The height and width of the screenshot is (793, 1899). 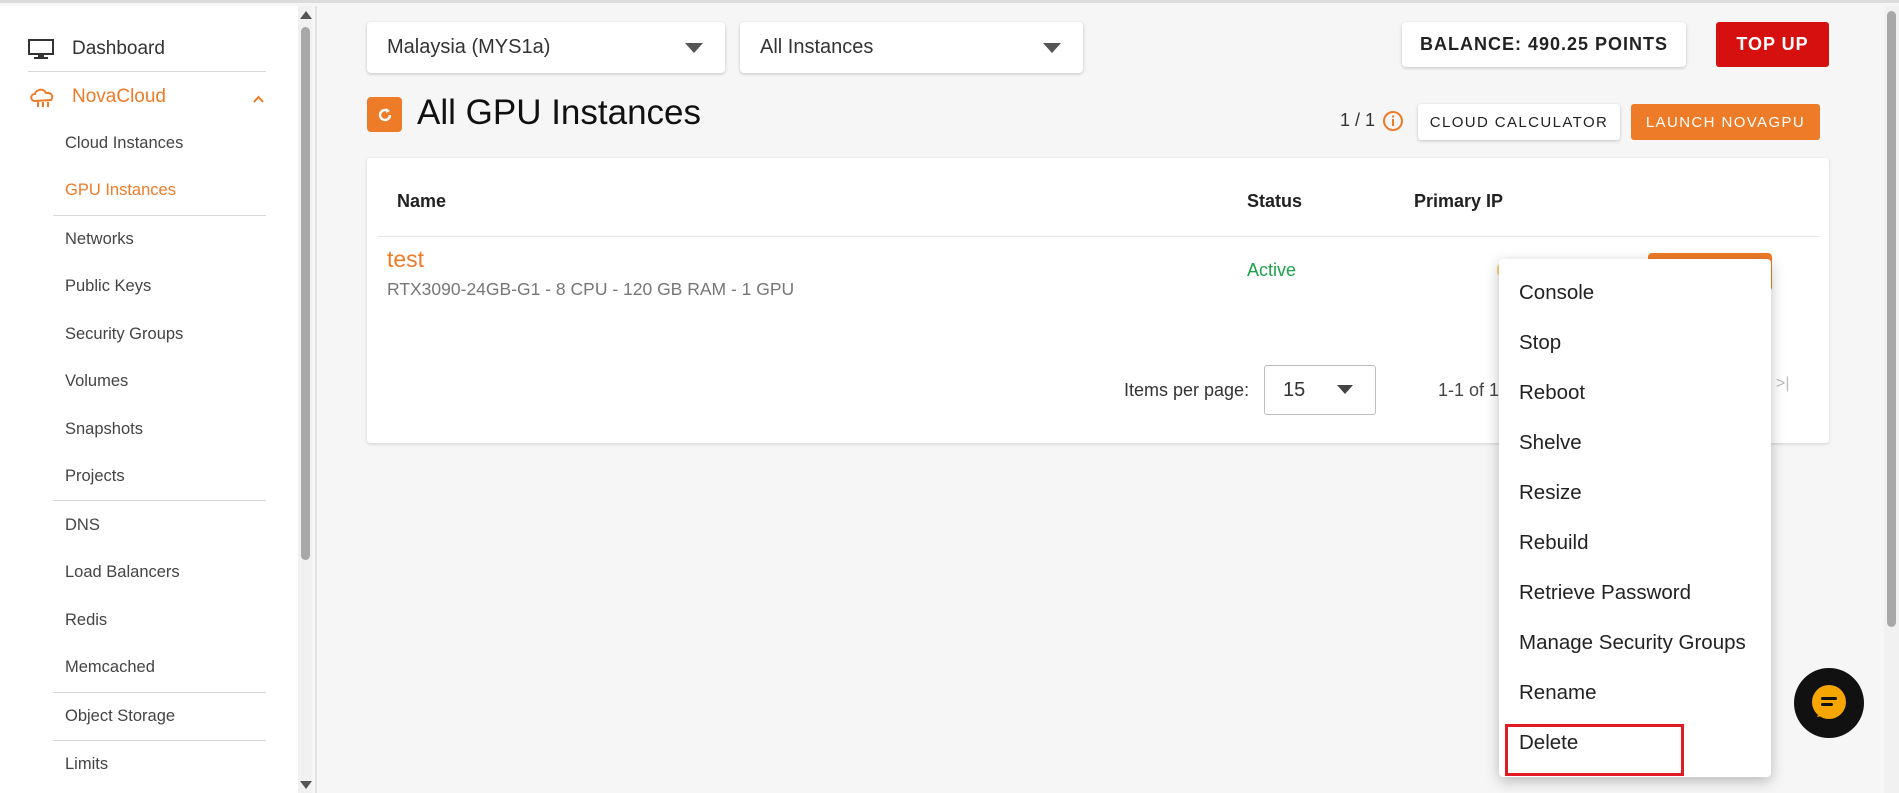 I want to click on sidebar-item-redis: Redis, so click(x=86, y=620).